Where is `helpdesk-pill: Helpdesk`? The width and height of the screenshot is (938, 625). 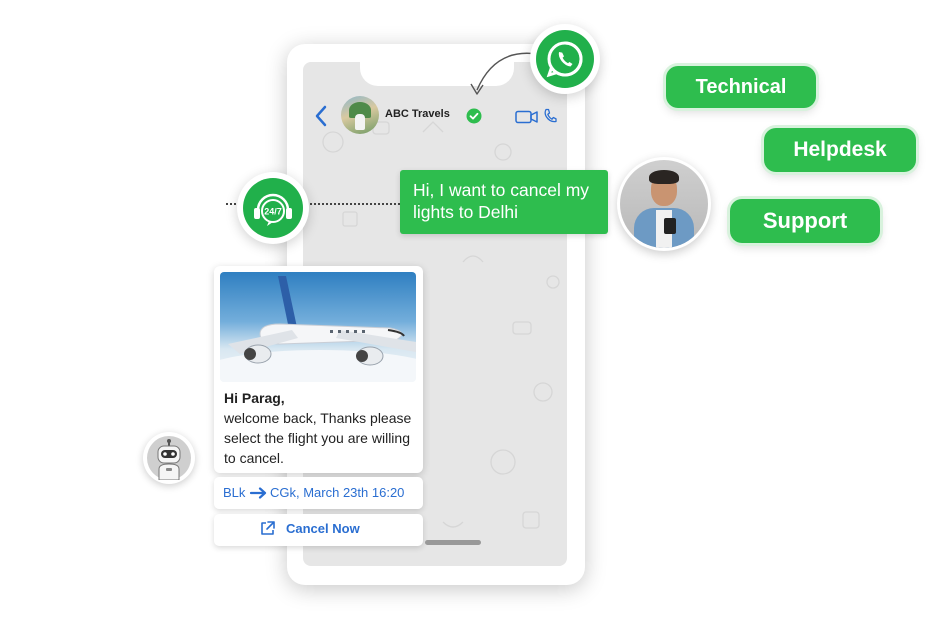
helpdesk-pill: Helpdesk is located at coordinates (840, 150).